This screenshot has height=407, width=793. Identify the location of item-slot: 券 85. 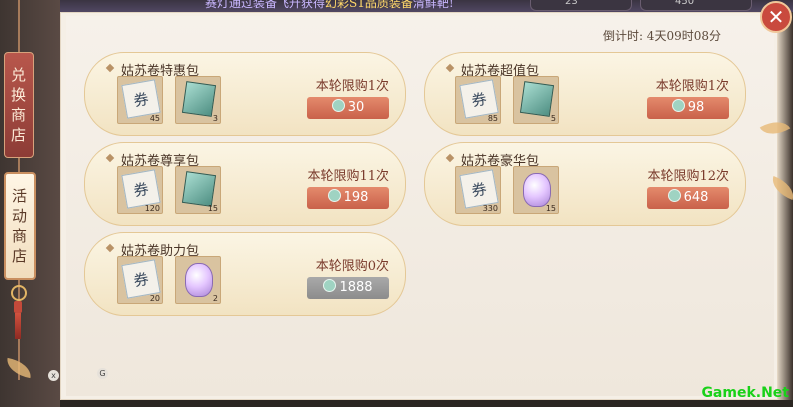
(478, 100).